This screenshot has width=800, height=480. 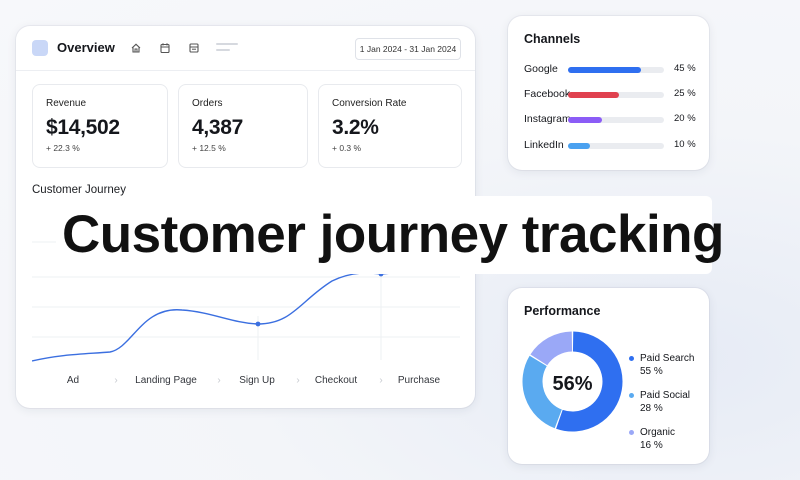 What do you see at coordinates (547, 119) in the screenshot?
I see `channel-name: Instagram` at bounding box center [547, 119].